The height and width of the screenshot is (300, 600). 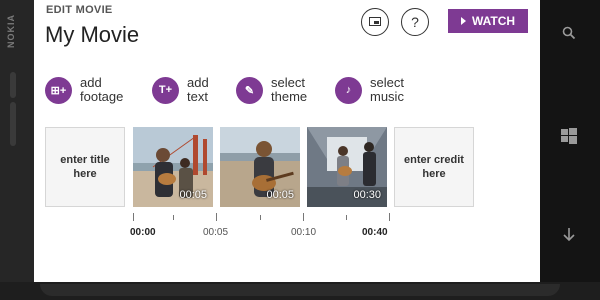 I want to click on time-label: 00:00, so click(x=143, y=232).